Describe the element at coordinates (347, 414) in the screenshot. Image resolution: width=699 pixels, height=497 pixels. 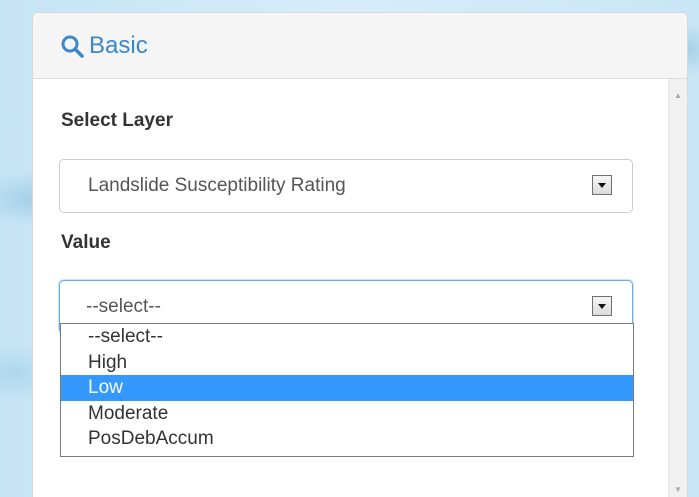
I see `dropdown-option: Moderate` at that location.